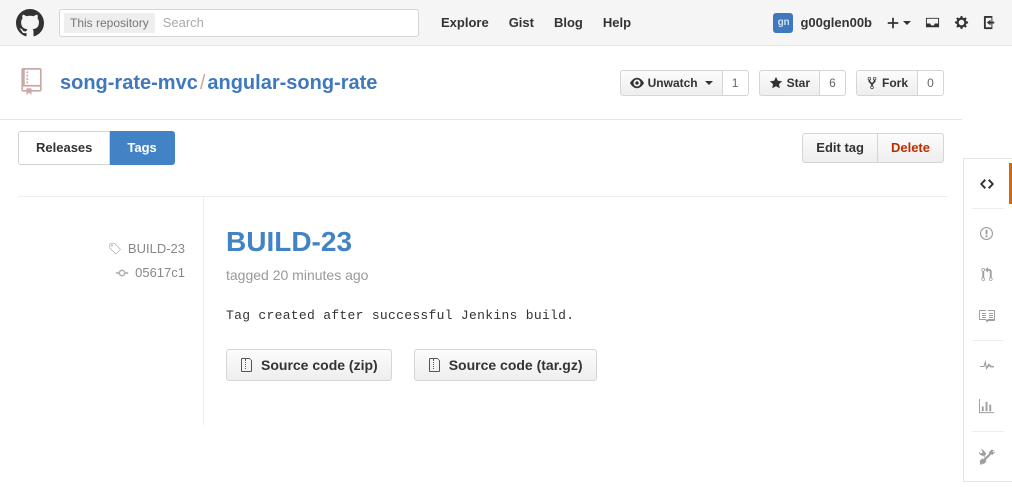 Image resolution: width=1012 pixels, height=503 pixels. Describe the element at coordinates (297, 274) in the screenshot. I see `release-date: tagged 20 minutes ago` at that location.